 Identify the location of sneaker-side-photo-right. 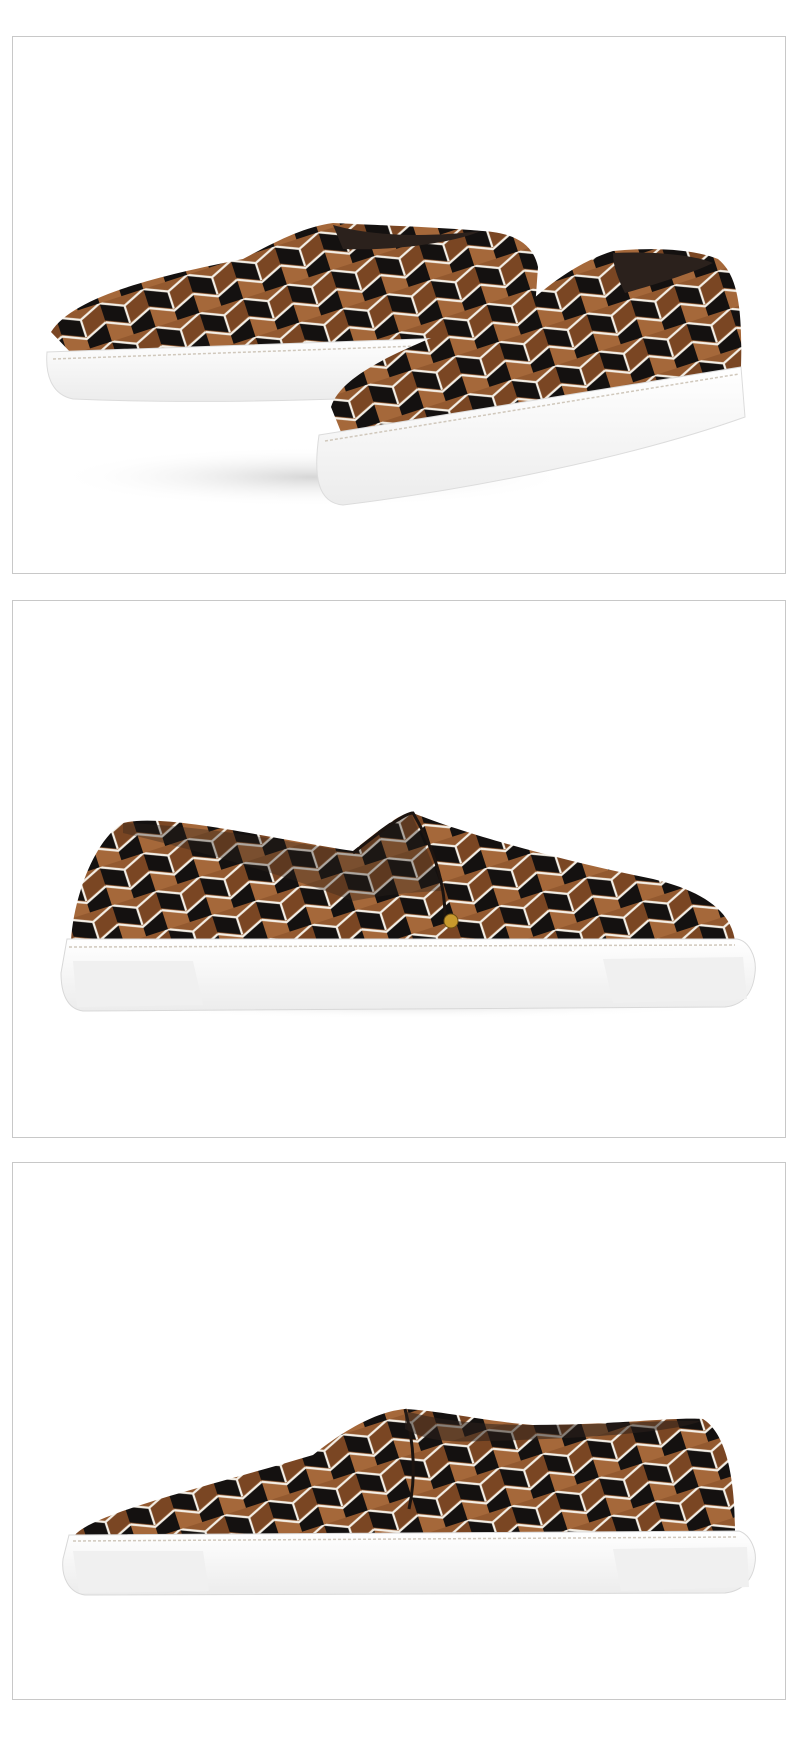
(409, 1502).